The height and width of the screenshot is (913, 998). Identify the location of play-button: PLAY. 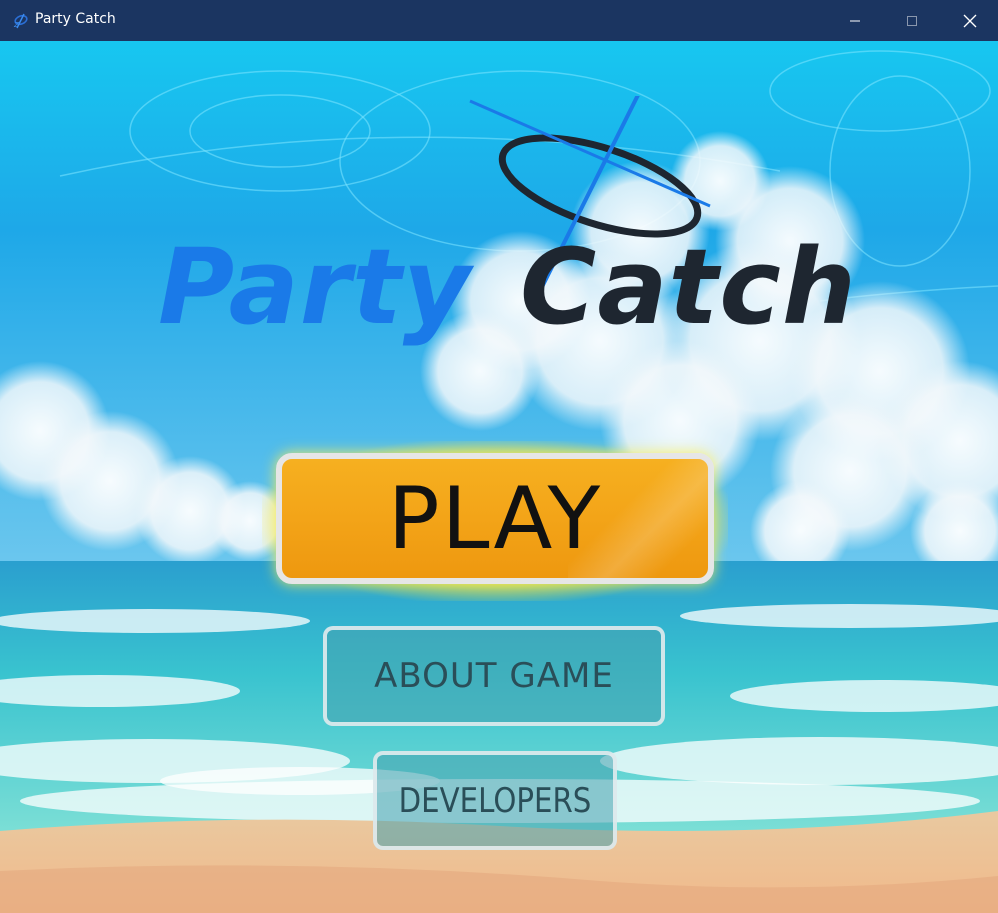
(495, 518).